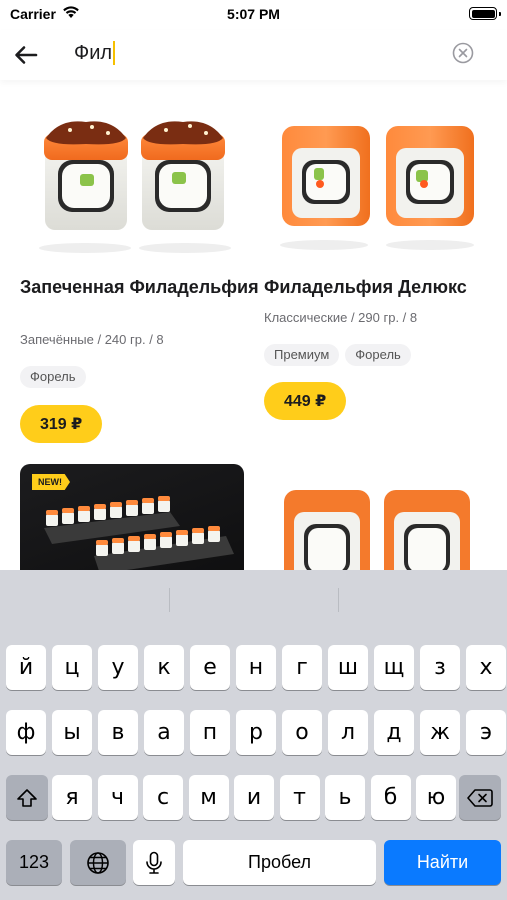 This screenshot has width=507, height=900. What do you see at coordinates (485, 13) in the screenshot?
I see `battery-icon` at bounding box center [485, 13].